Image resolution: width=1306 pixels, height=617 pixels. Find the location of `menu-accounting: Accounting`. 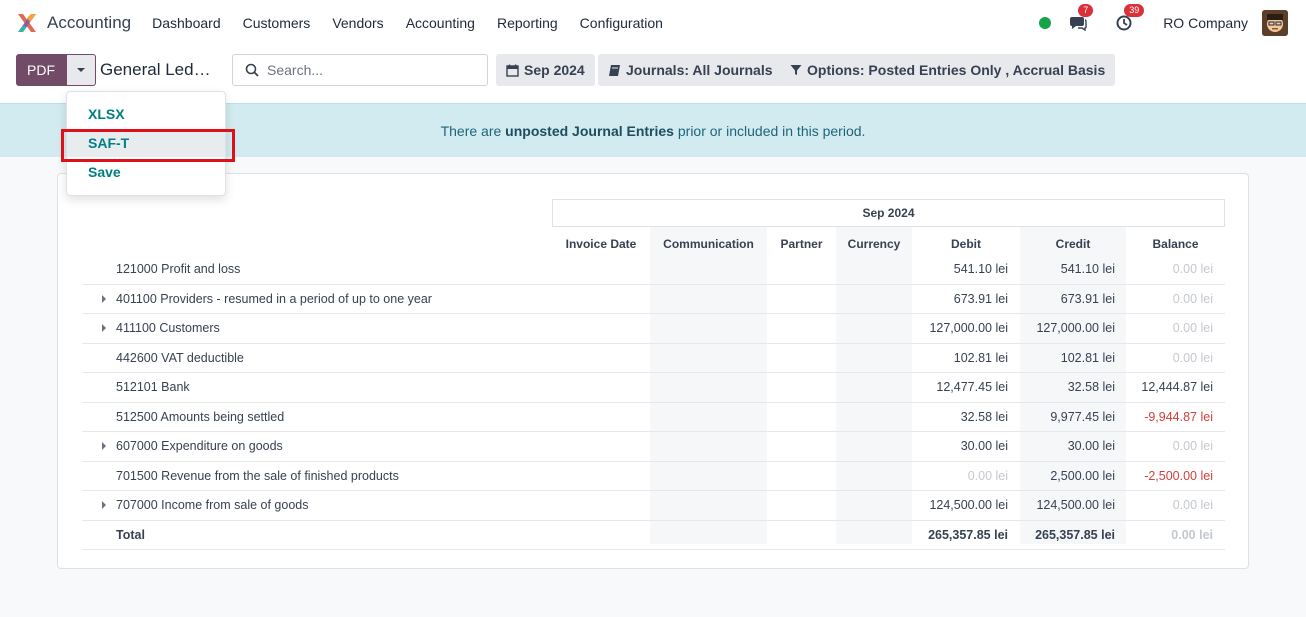

menu-accounting: Accounting is located at coordinates (440, 23).